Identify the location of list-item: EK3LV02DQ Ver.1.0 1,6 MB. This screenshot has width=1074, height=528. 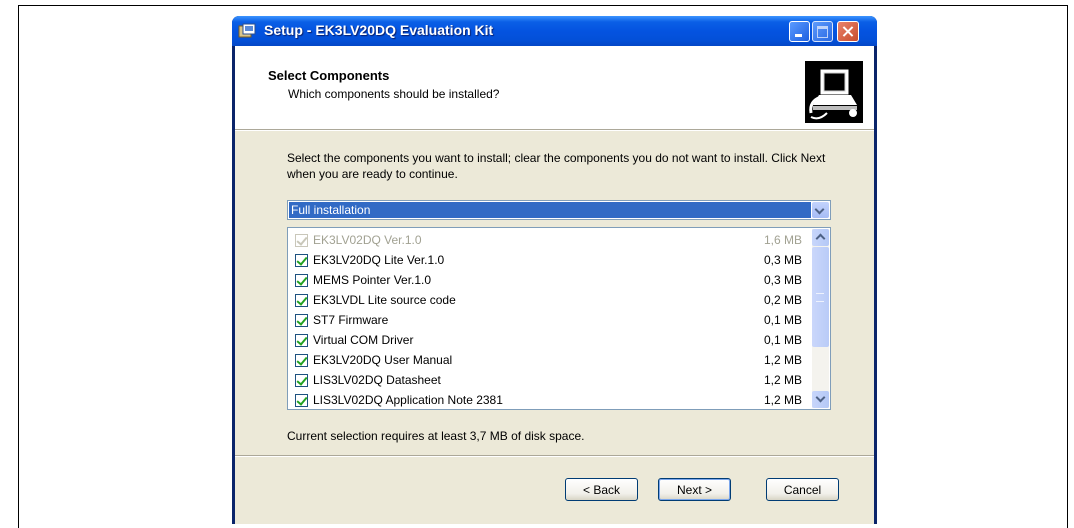
(548, 240).